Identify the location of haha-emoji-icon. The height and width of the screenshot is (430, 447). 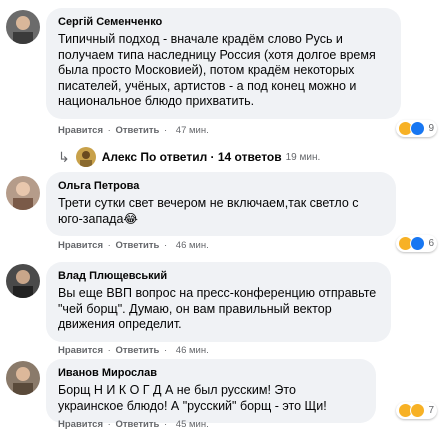
(418, 410).